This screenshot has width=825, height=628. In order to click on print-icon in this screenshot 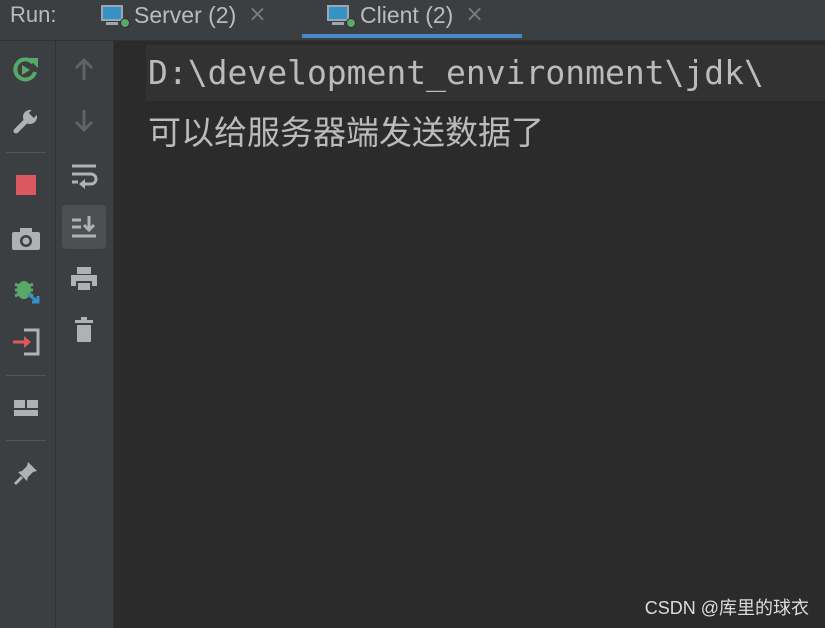, I will do `click(84, 279)`.